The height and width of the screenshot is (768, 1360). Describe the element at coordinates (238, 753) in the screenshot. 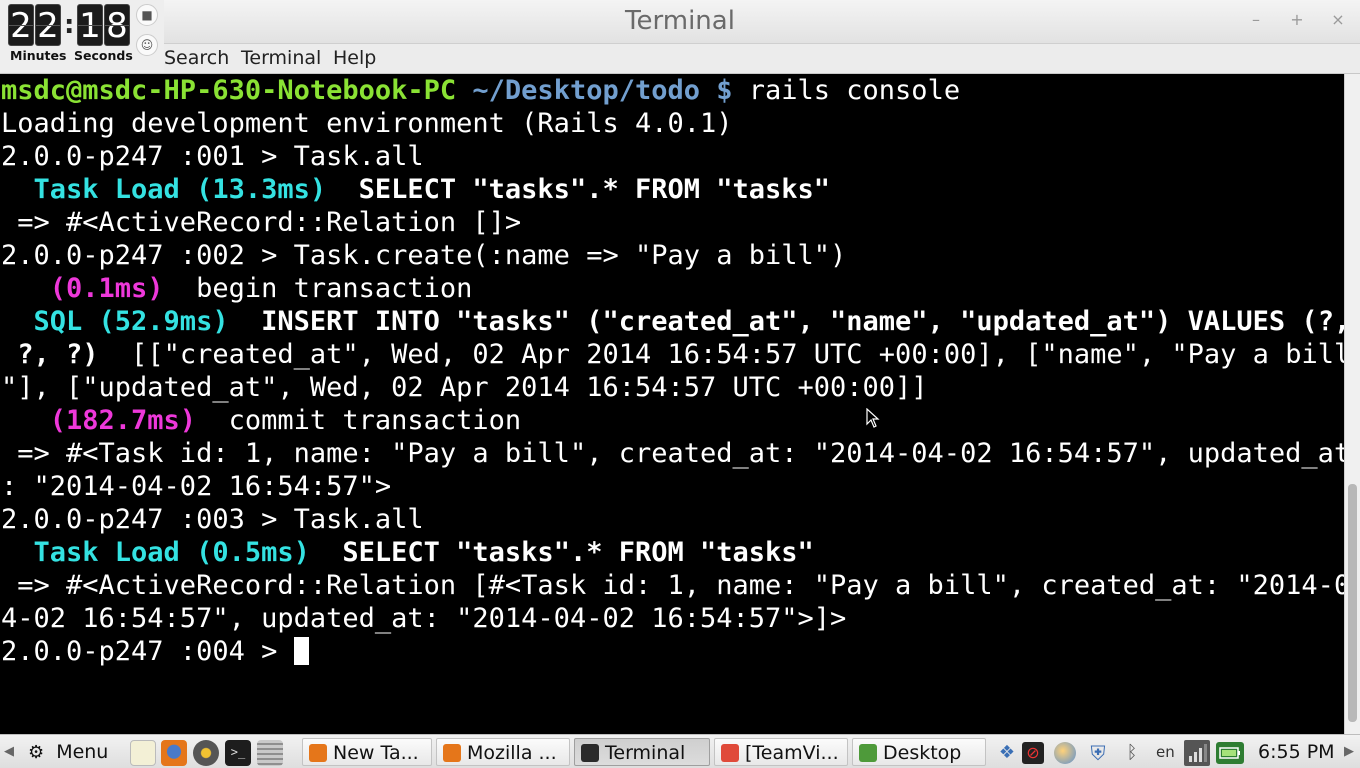

I see `terminal-launcher-icon: >_` at that location.